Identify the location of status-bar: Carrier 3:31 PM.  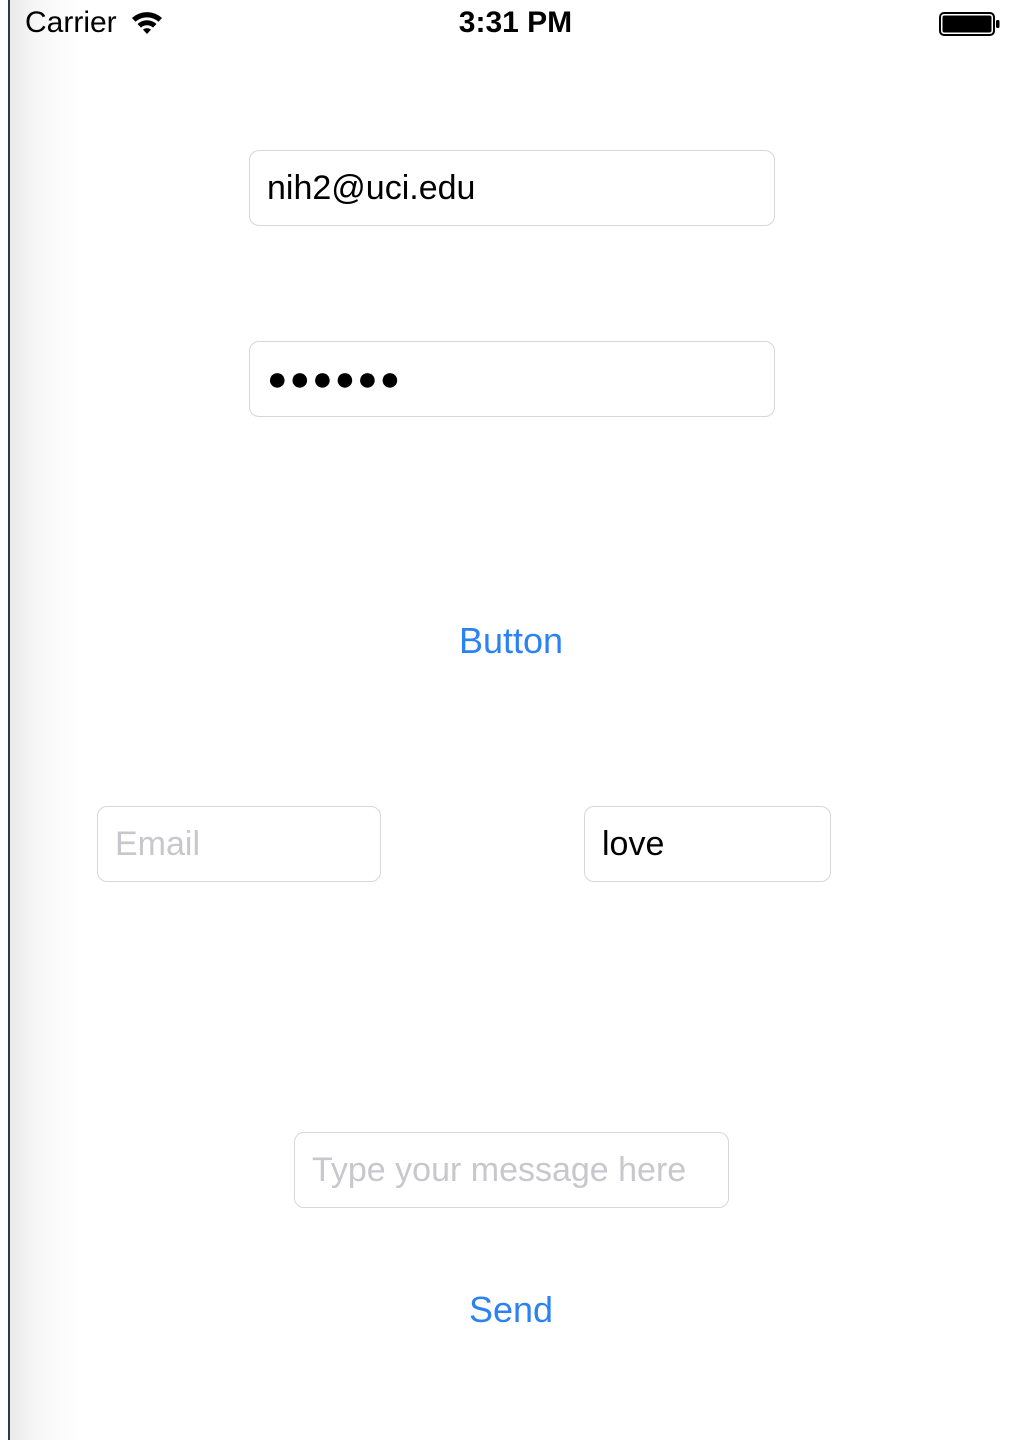
(515, 25).